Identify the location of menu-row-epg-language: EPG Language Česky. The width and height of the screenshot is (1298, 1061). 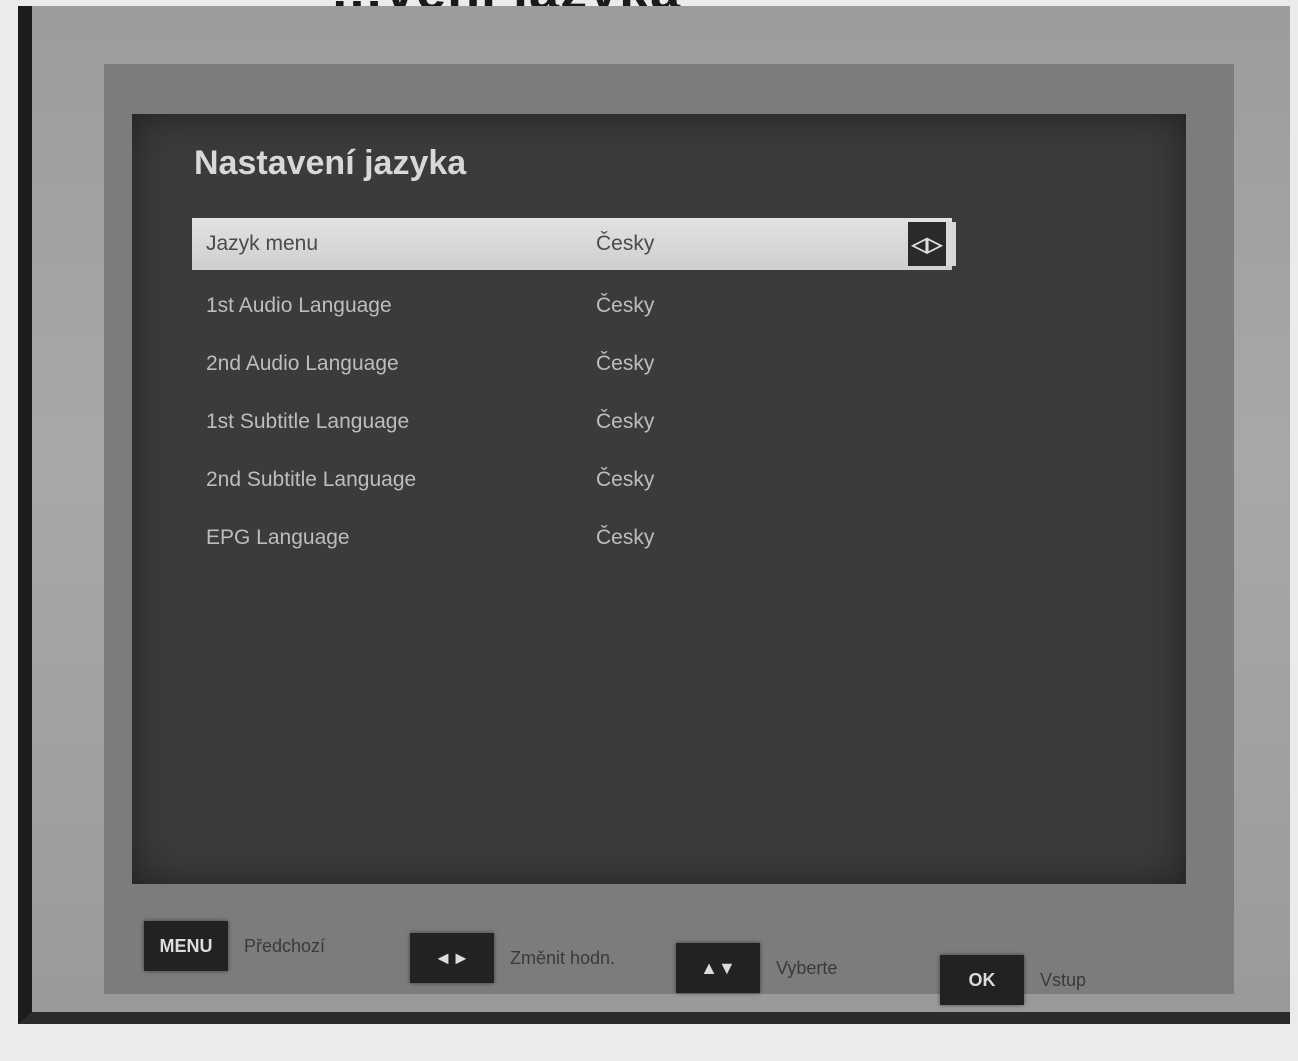
(572, 538).